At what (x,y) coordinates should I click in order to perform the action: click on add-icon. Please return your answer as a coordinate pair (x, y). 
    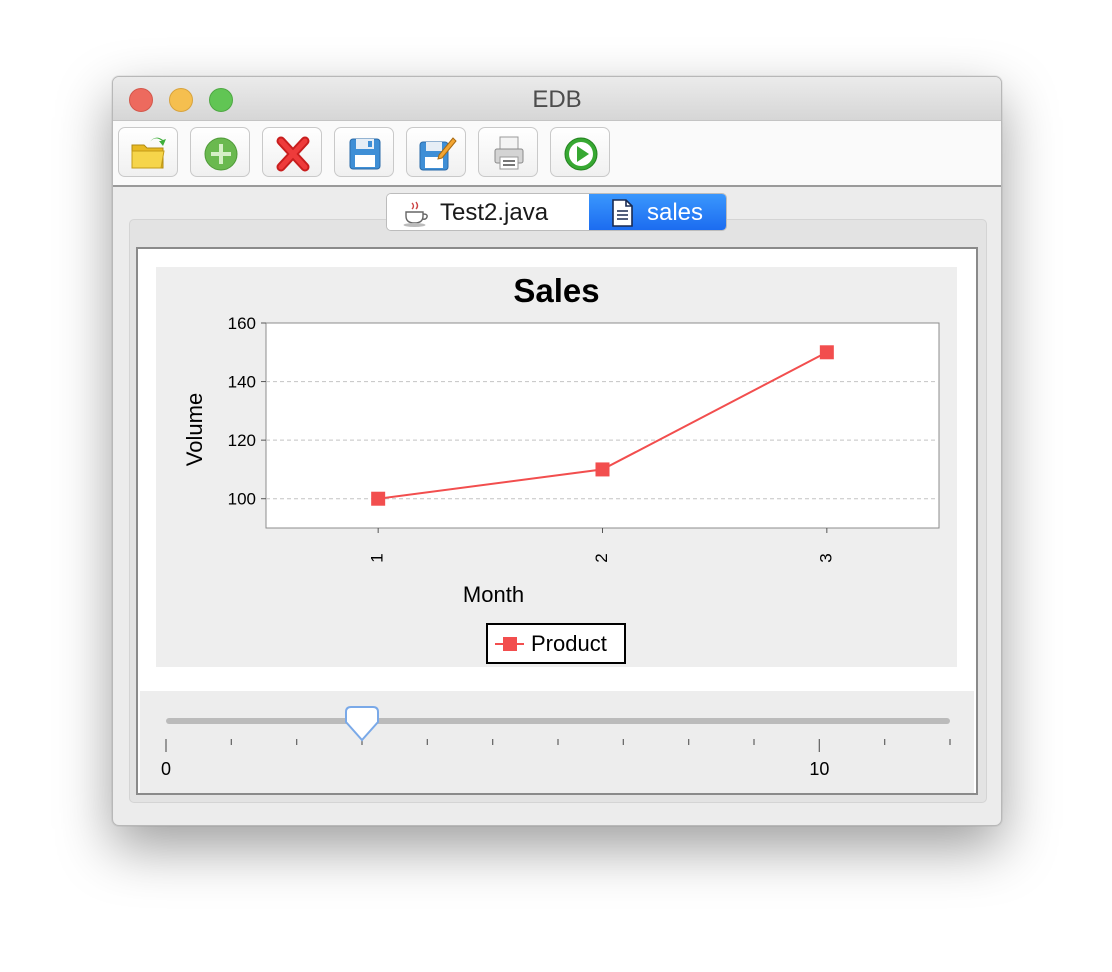
    Looking at the image, I should click on (221, 154).